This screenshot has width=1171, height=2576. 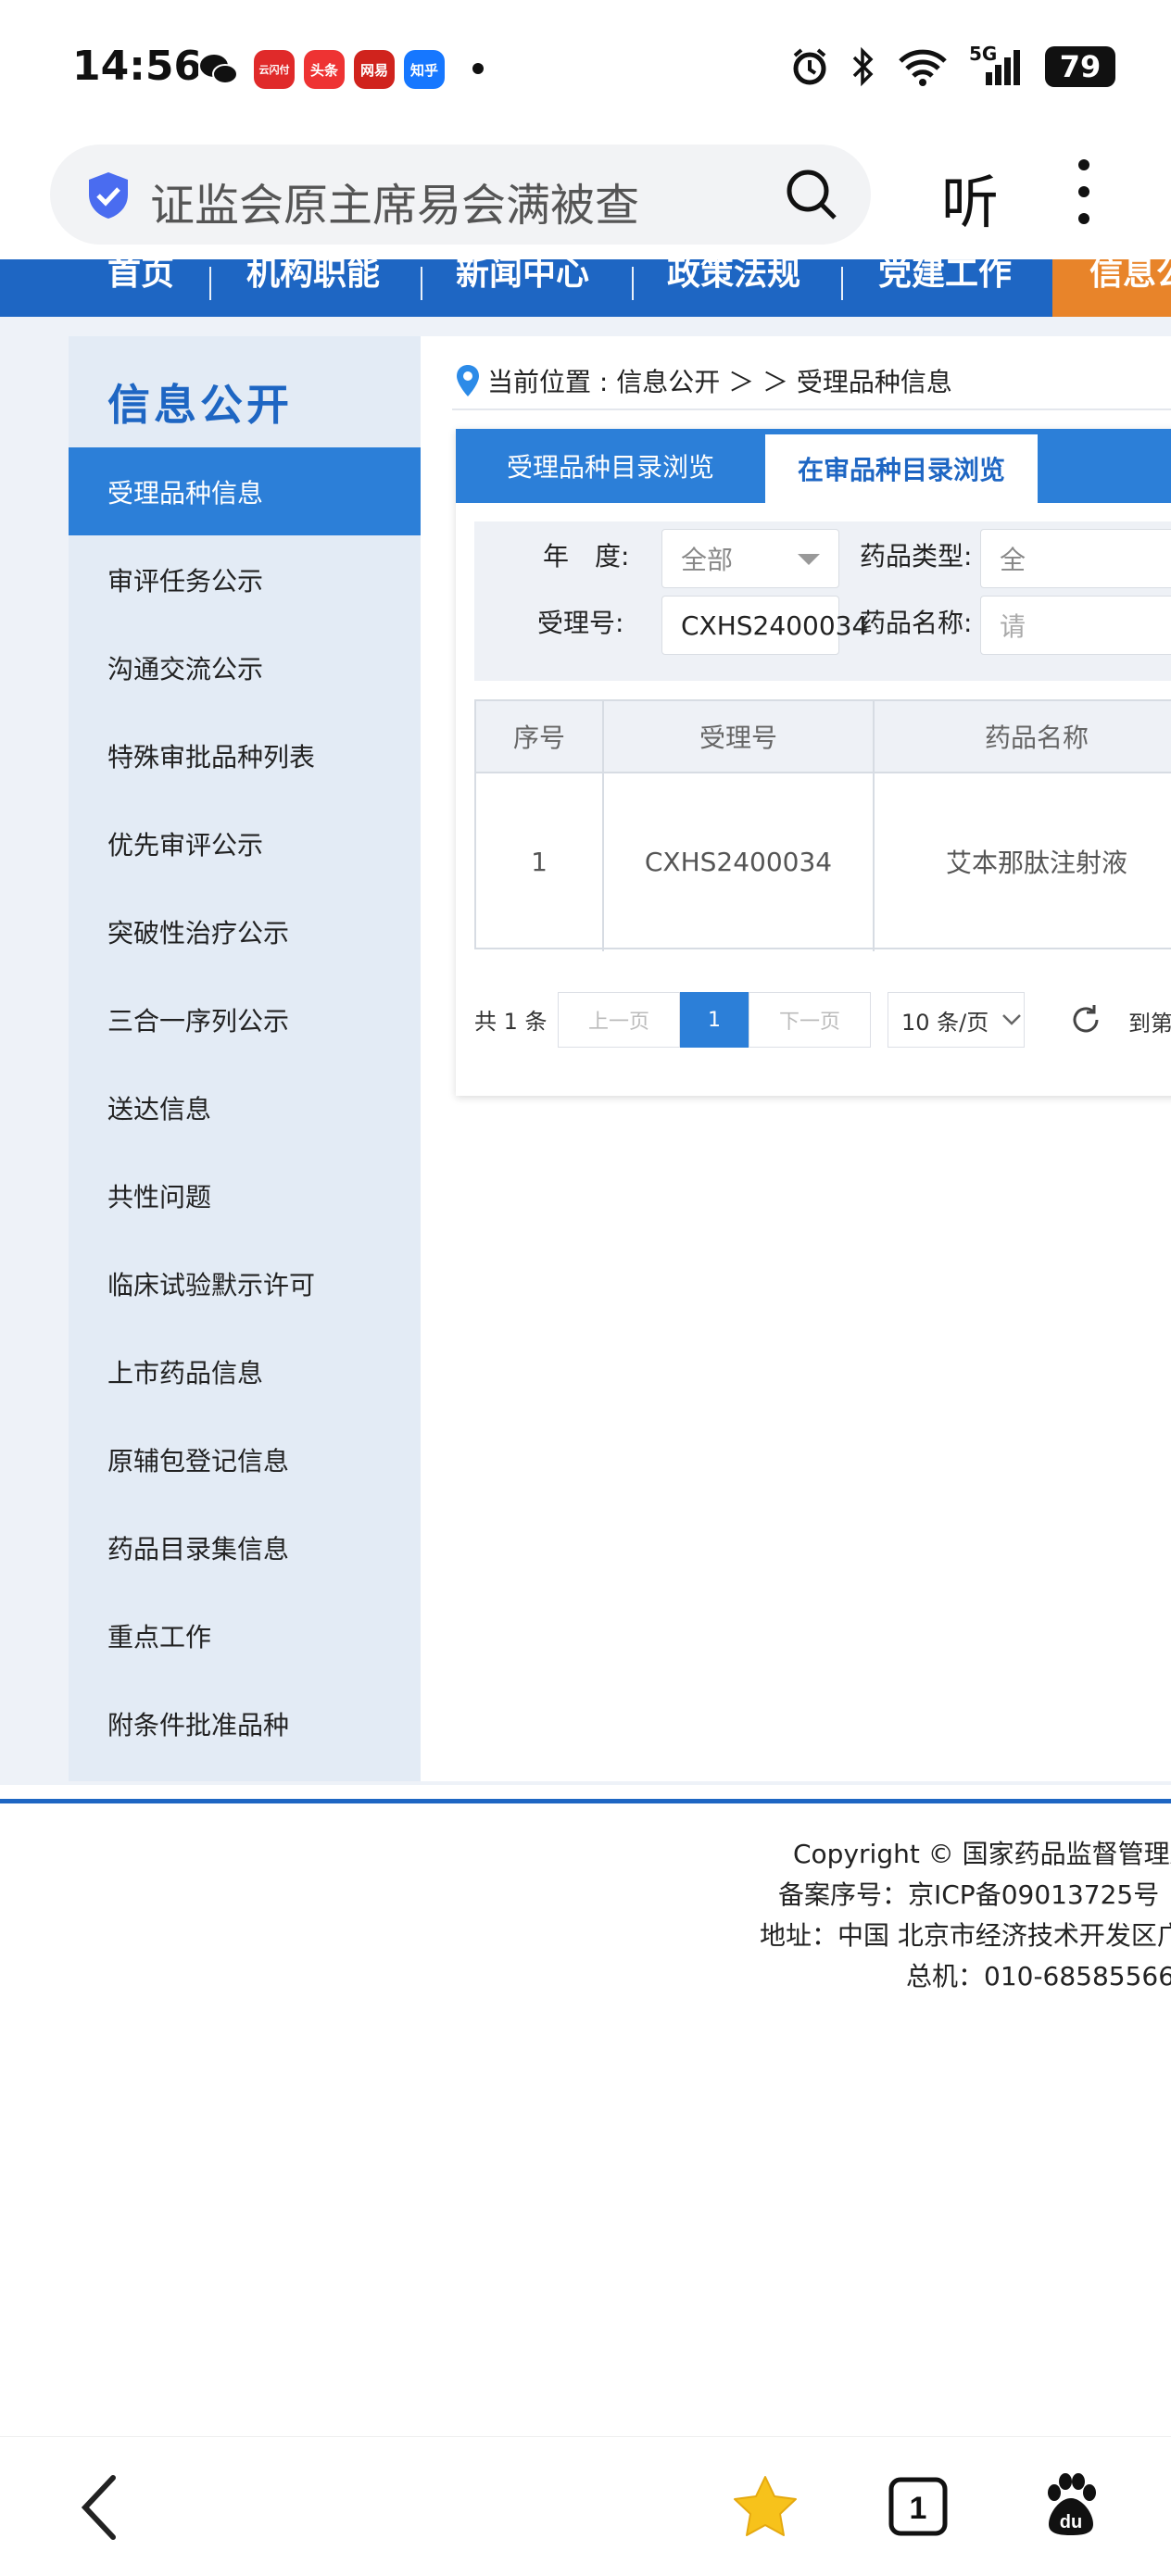 What do you see at coordinates (952, 65) in the screenshot?
I see `status-right-group: 5G 79` at bounding box center [952, 65].